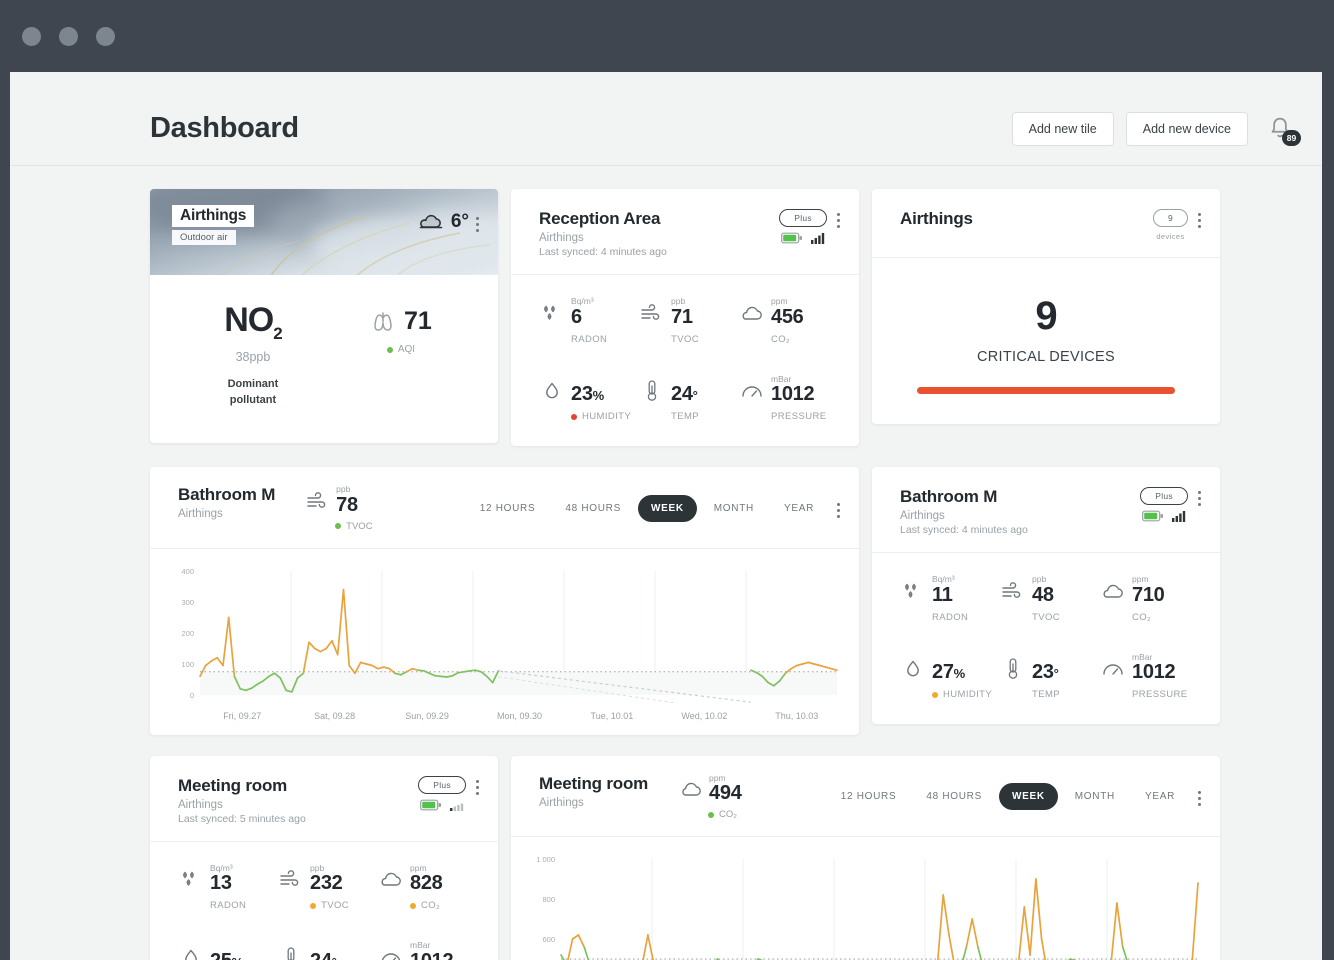  I want to click on signal-icon, so click(457, 807).